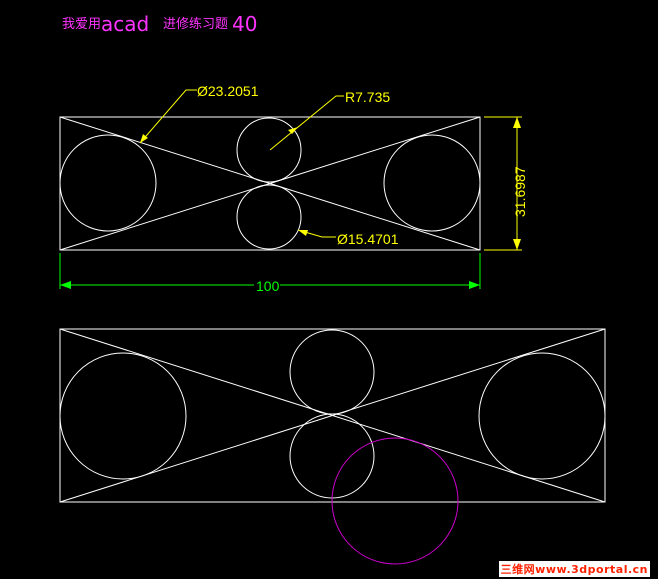  I want to click on top-drawing, so click(270, 183).